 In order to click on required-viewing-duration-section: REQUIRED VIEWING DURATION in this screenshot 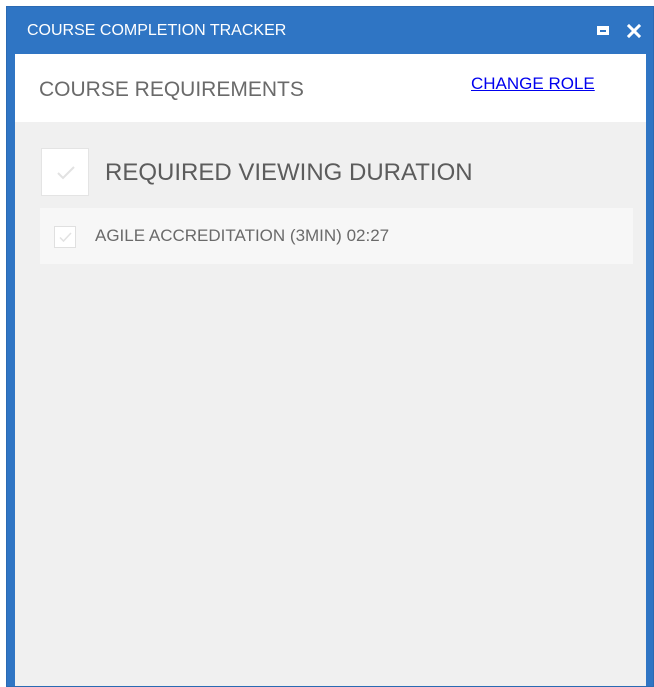, I will do `click(321, 173)`.